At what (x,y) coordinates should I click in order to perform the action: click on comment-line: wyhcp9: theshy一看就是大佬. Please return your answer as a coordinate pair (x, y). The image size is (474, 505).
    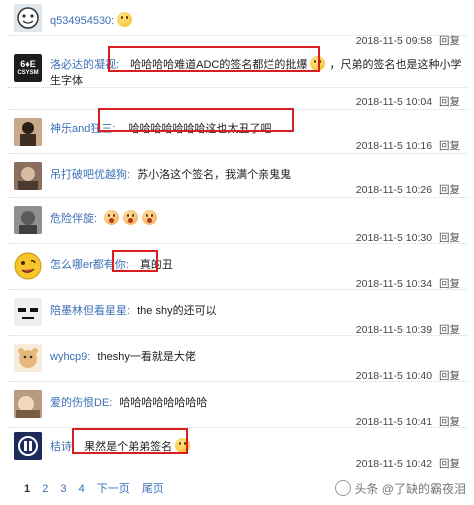
    Looking at the image, I should click on (258, 356).